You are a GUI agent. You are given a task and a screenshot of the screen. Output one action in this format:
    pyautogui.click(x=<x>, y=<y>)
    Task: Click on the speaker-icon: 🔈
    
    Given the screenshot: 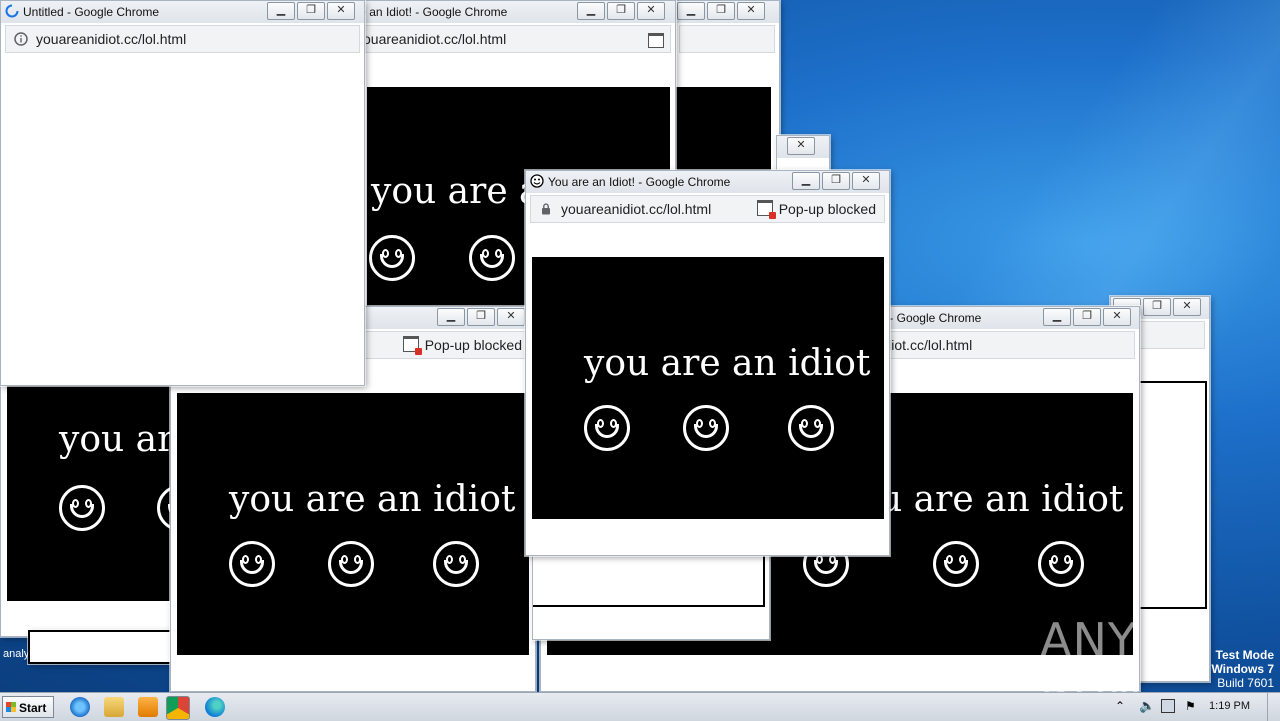 What is the action you would take?
    pyautogui.click(x=1147, y=706)
    